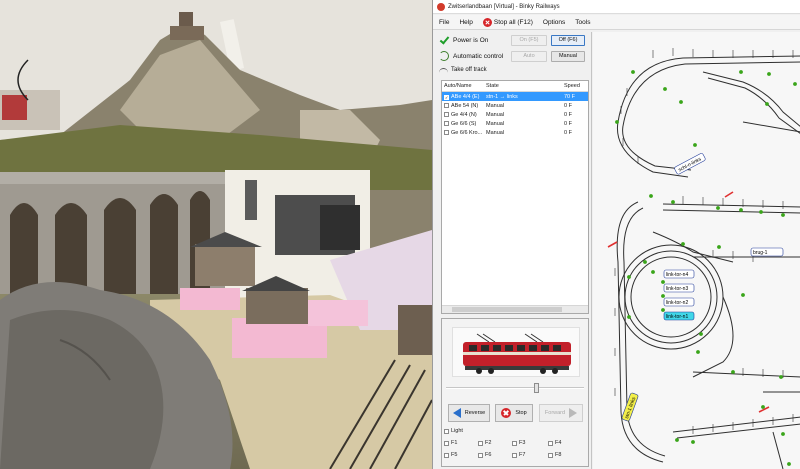 This screenshot has height=469, width=800. I want to click on block-label-n4: link-tor-n4, so click(679, 274).